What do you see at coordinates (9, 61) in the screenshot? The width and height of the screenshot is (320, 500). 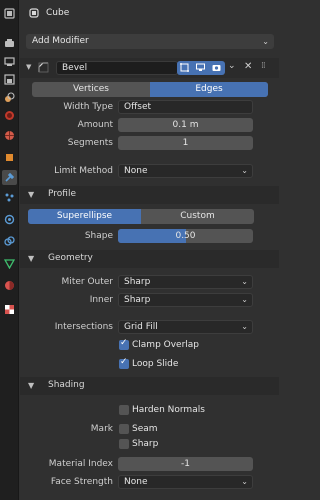 I see `output-icon` at bounding box center [9, 61].